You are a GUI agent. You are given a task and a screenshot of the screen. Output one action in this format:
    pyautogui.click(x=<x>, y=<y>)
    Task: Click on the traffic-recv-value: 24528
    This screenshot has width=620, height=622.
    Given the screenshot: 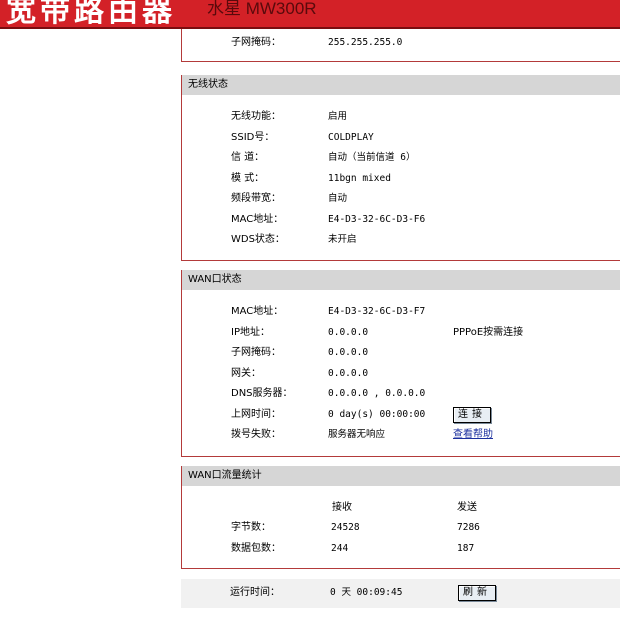 What is the action you would take?
    pyautogui.click(x=345, y=527)
    